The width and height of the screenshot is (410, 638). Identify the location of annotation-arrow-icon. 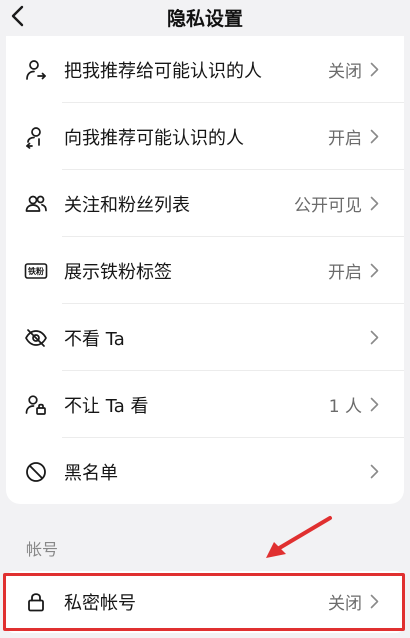
(299, 537).